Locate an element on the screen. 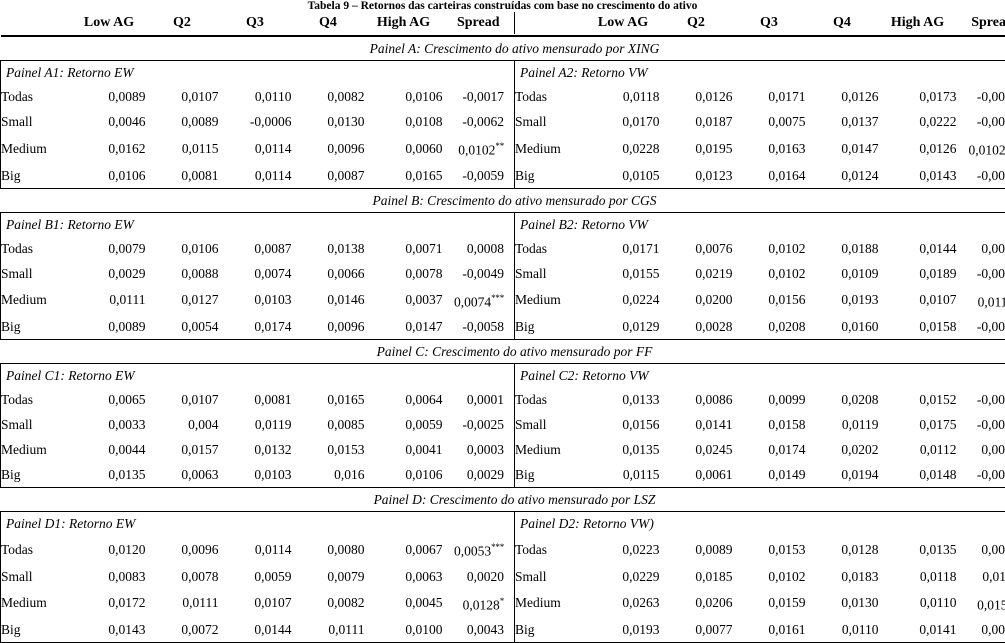  cell-left-big-q3: 0,0103 is located at coordinates (255, 475).